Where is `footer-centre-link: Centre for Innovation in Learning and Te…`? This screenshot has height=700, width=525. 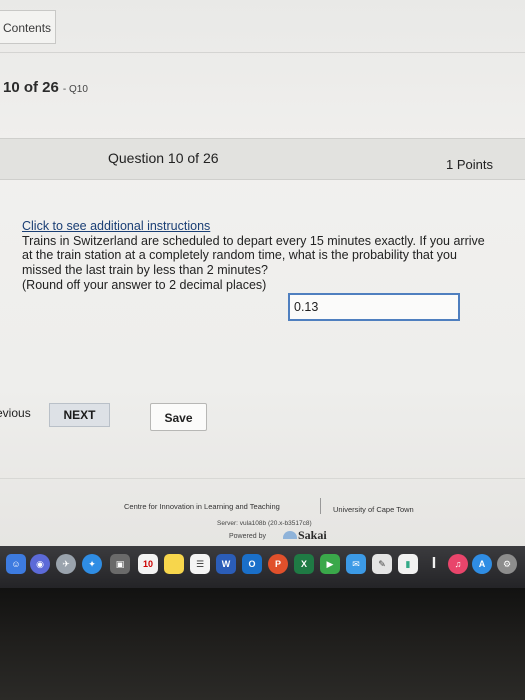
footer-centre-link: Centre for Innovation in Learning and Te… is located at coordinates (202, 506).